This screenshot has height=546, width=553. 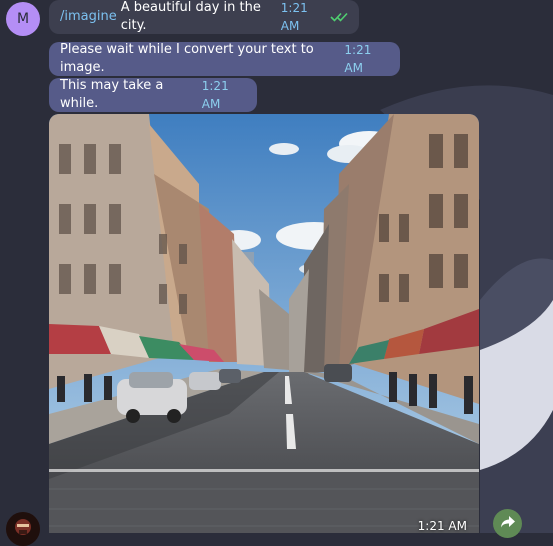 I want to click on message-text: A beautiful day in the city., so click(x=190, y=16).